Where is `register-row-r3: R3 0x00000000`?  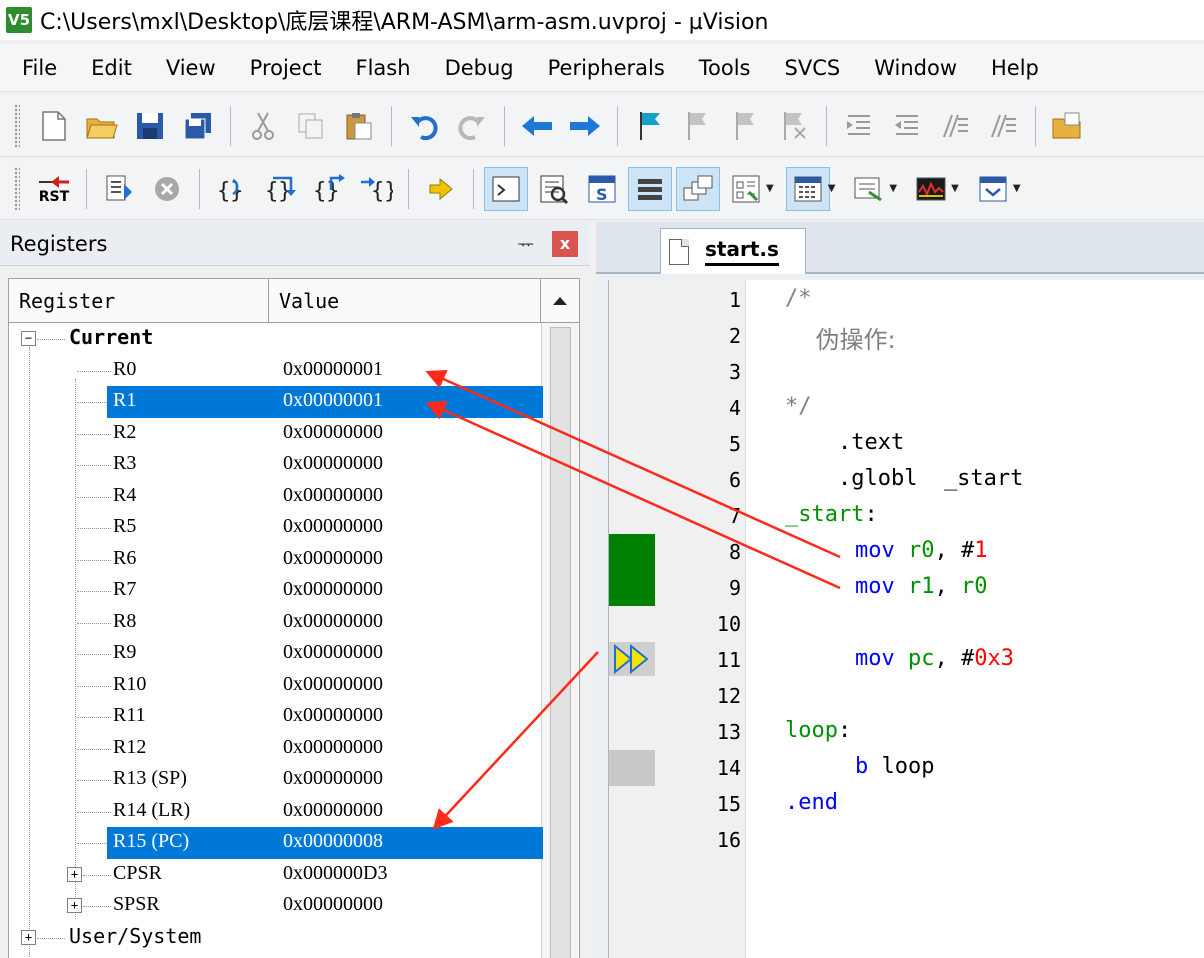
register-row-r3: R3 0x00000000 is located at coordinates (276, 465).